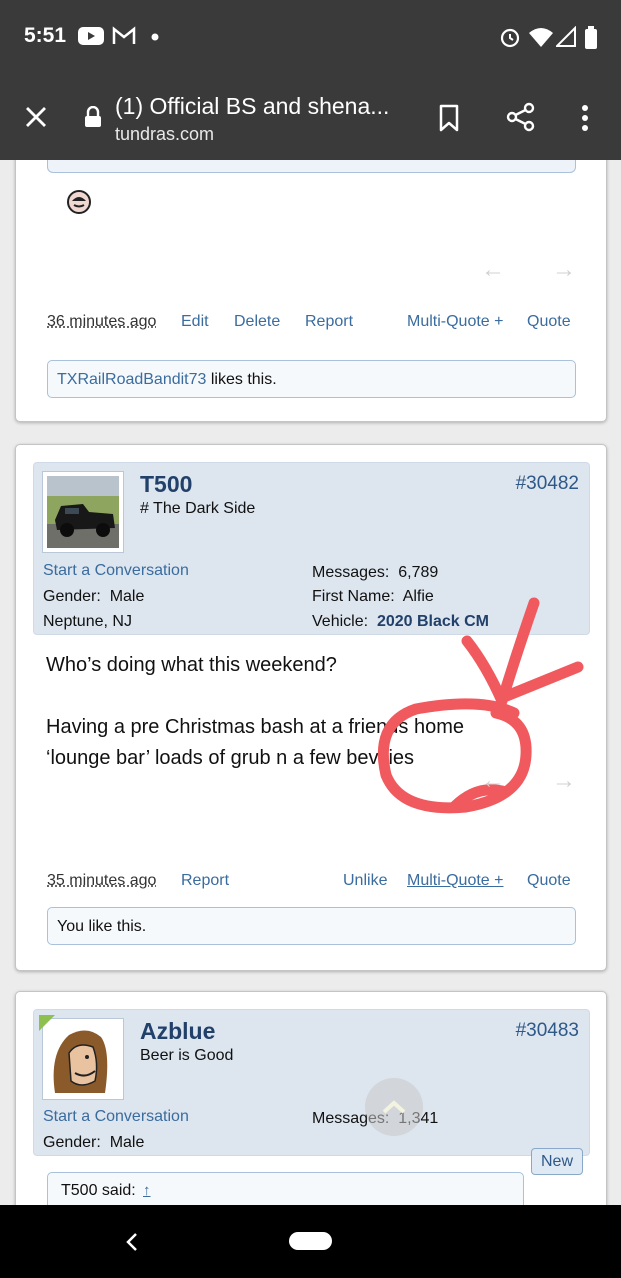 The height and width of the screenshot is (1278, 621). Describe the element at coordinates (510, 38) in the screenshot. I see `alarm-icon` at that location.